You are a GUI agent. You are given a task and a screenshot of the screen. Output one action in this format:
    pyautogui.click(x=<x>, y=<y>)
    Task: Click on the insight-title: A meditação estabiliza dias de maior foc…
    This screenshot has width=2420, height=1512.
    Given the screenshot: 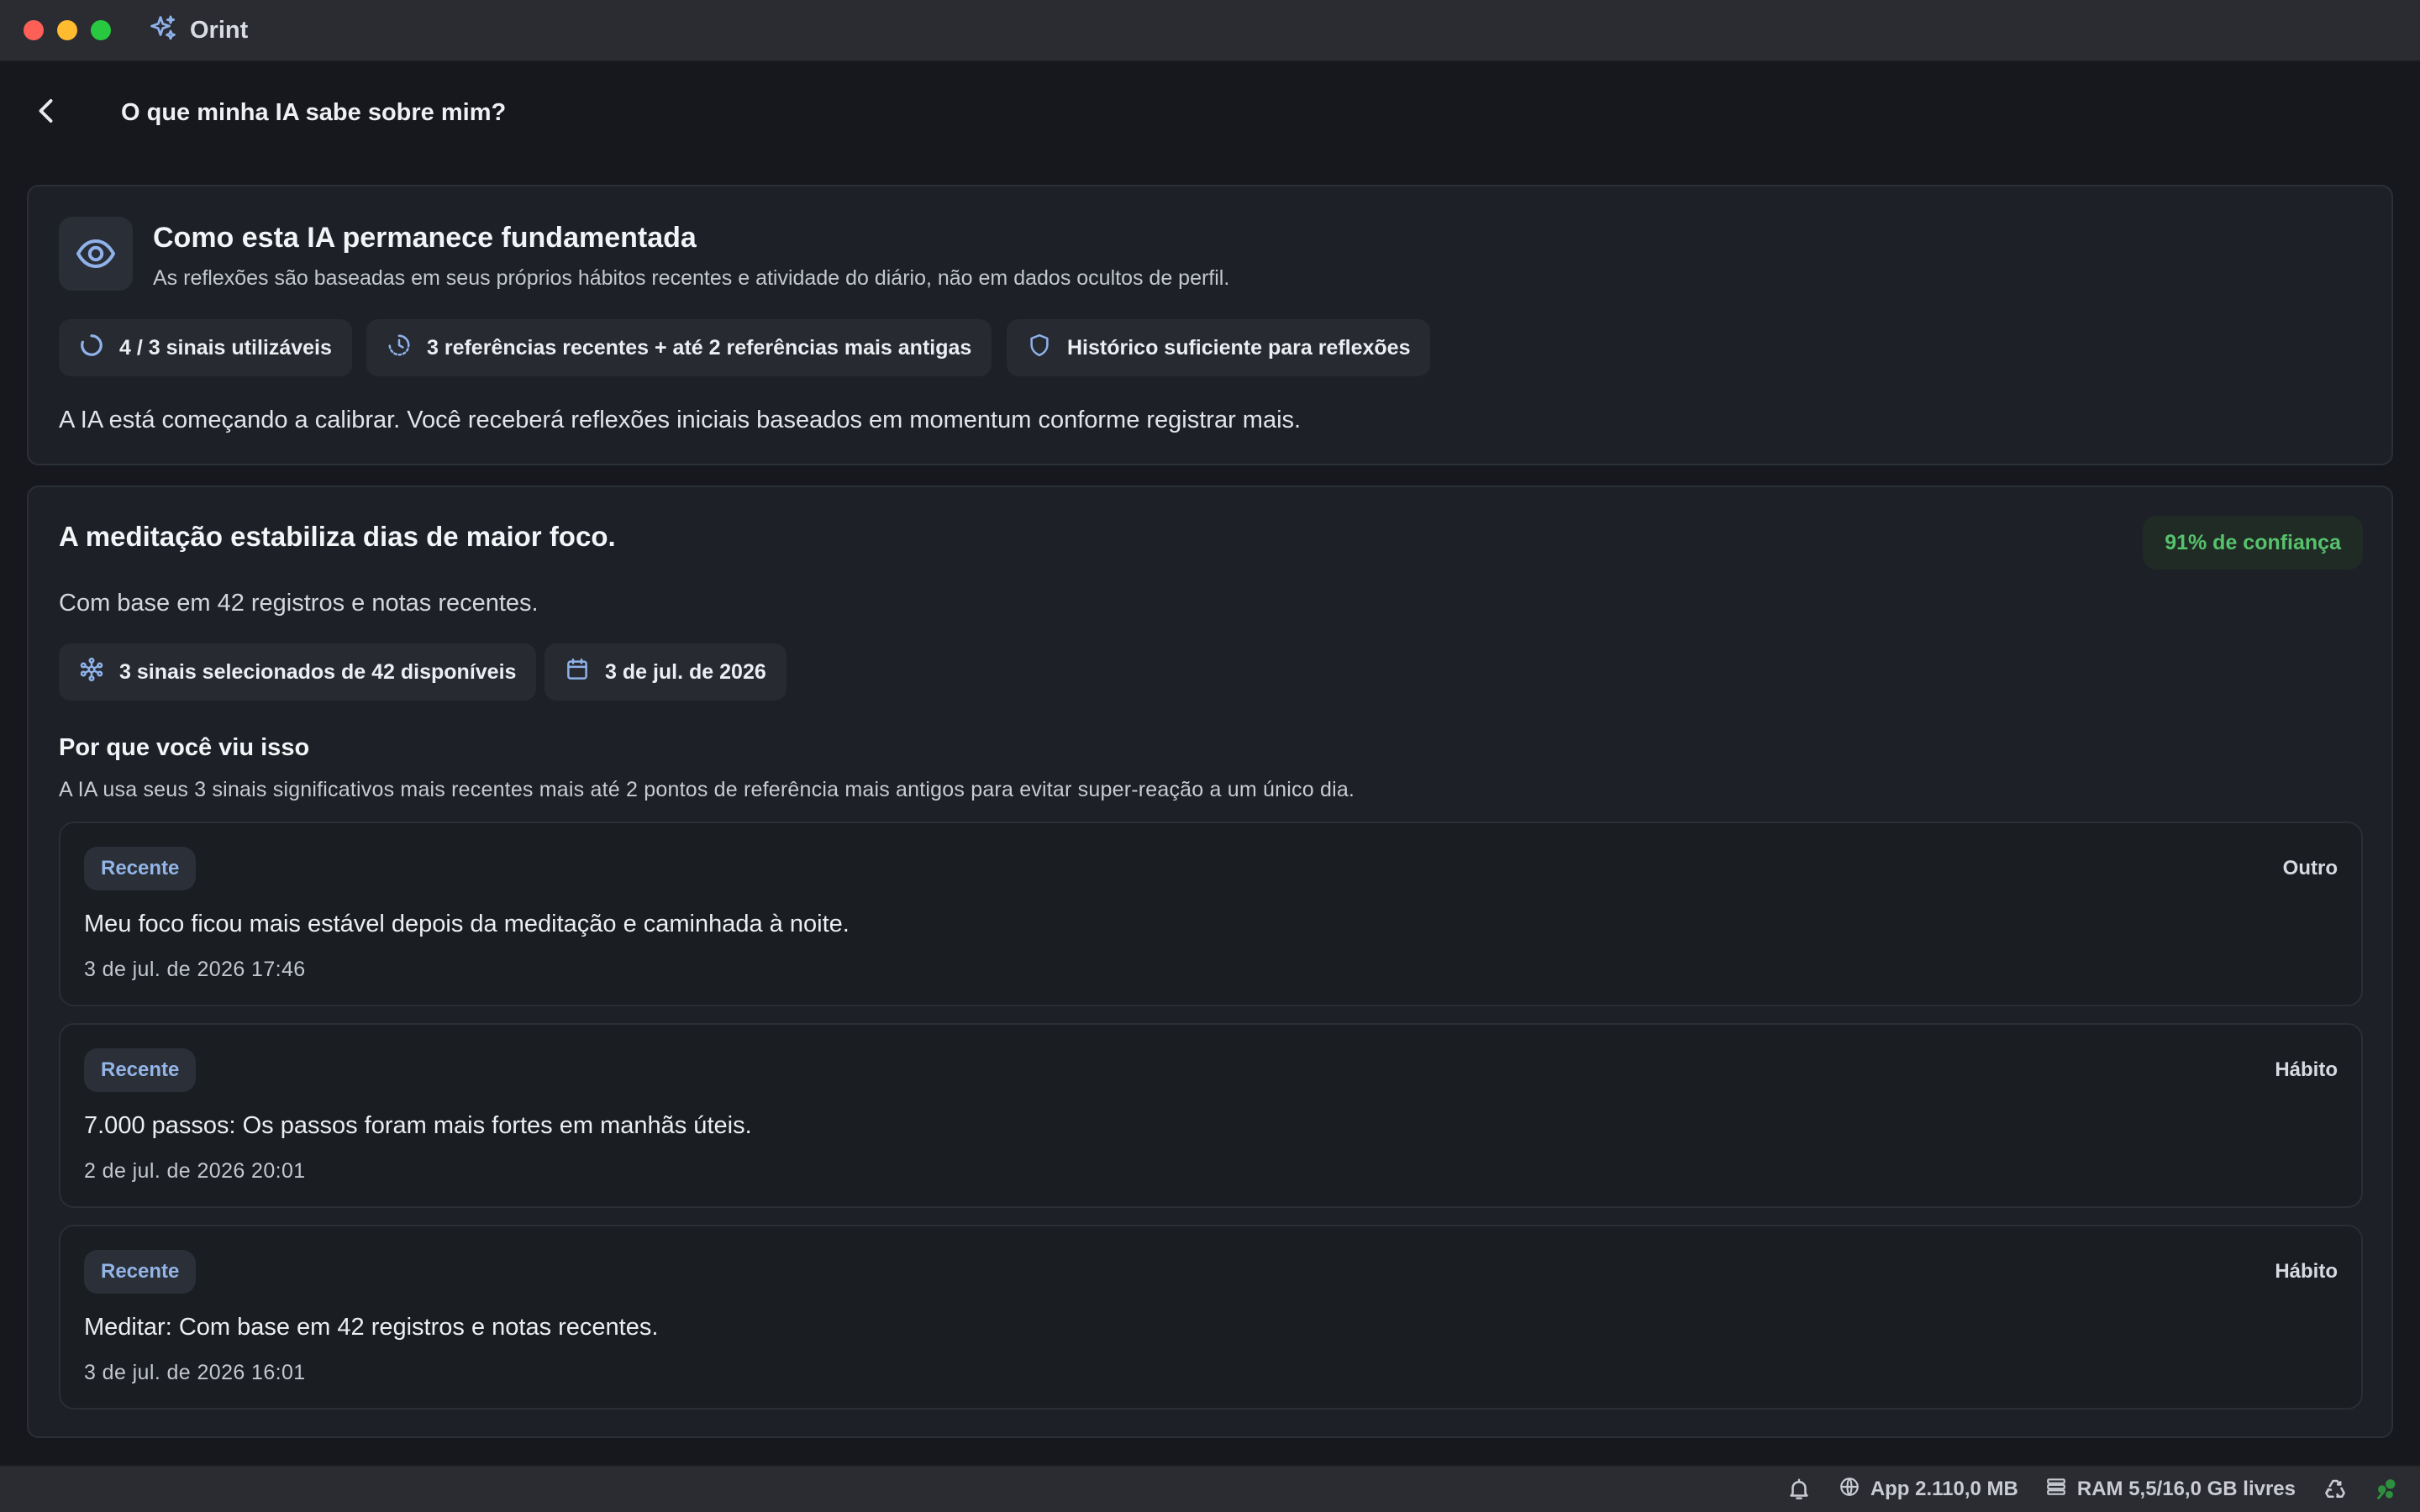 What is the action you would take?
    pyautogui.click(x=337, y=536)
    